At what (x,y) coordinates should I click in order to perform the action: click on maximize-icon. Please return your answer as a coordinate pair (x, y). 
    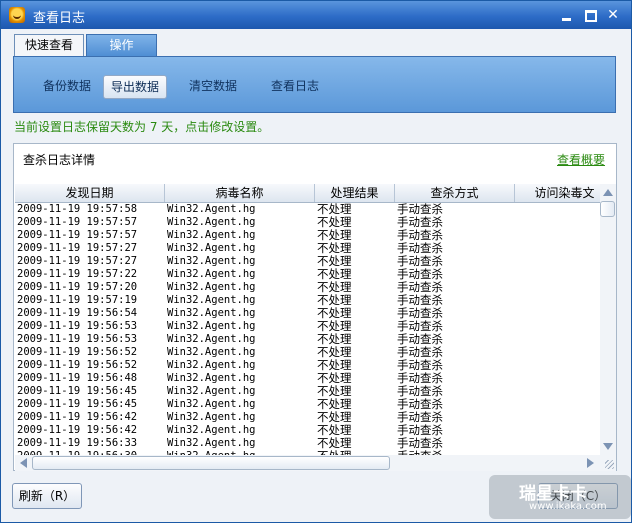
    Looking at the image, I should click on (591, 16).